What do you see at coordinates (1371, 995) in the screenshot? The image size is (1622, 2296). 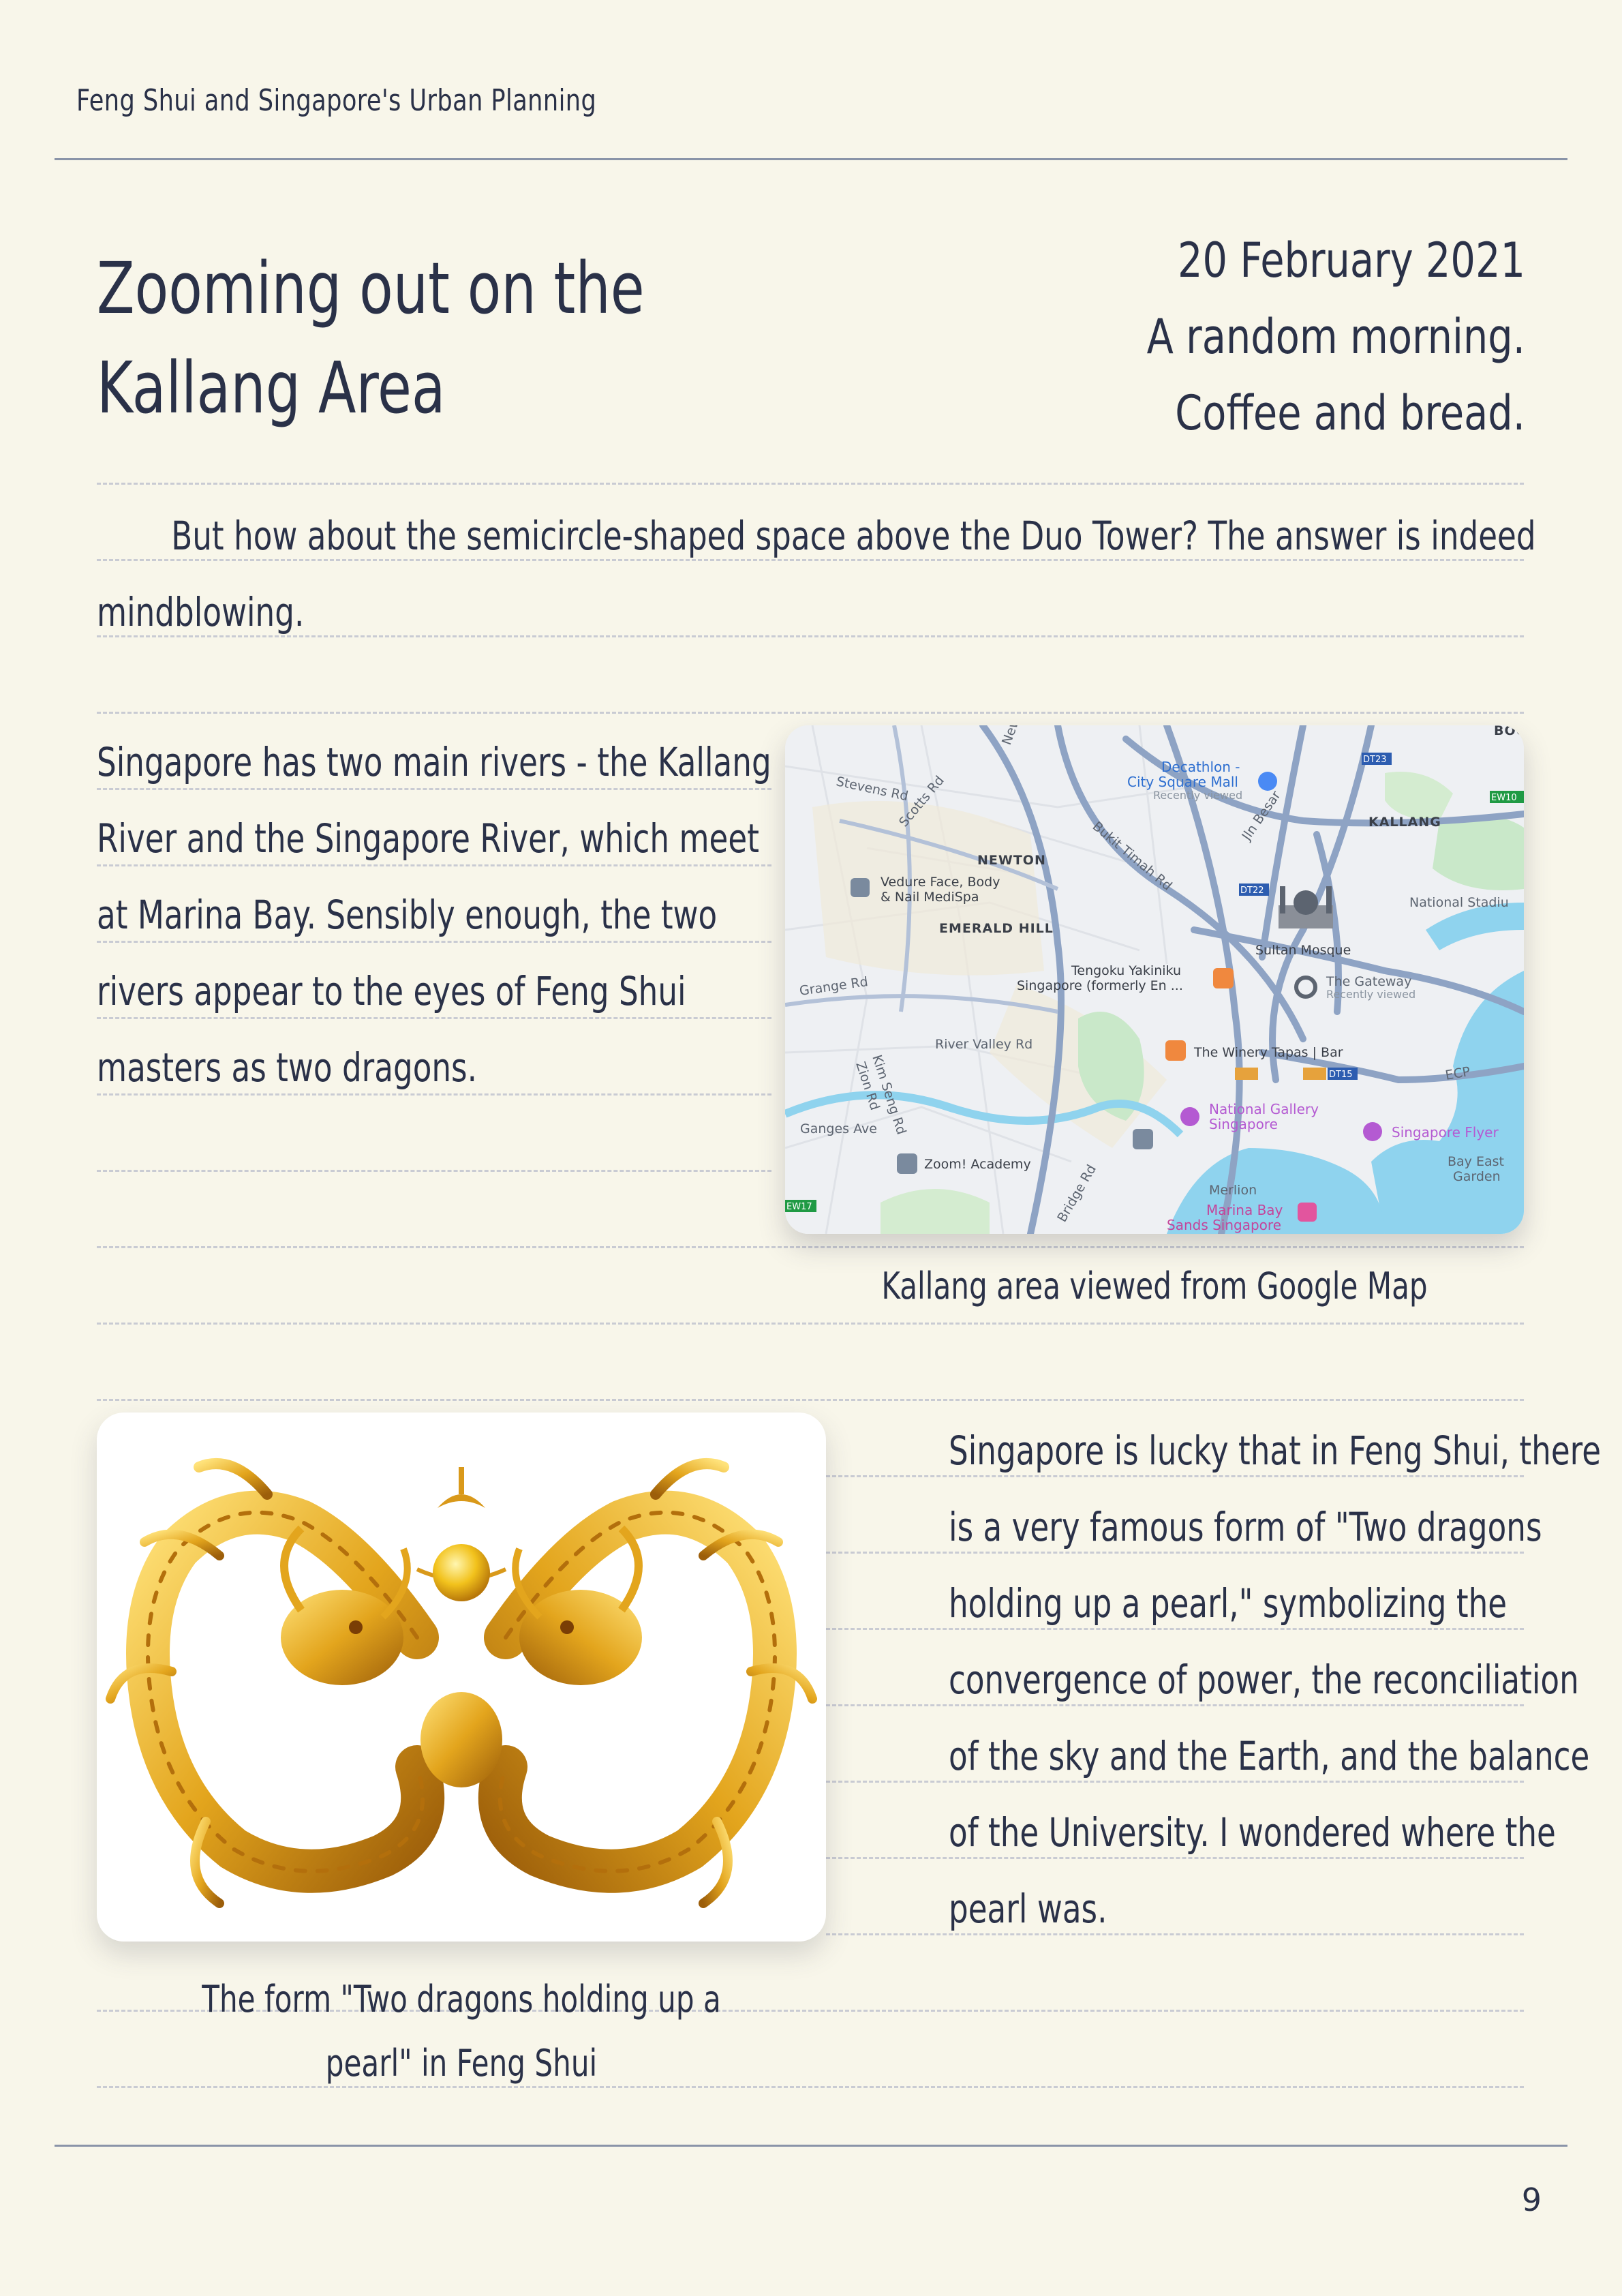 I see `map-label-gateway-sub: Recently viewed` at bounding box center [1371, 995].